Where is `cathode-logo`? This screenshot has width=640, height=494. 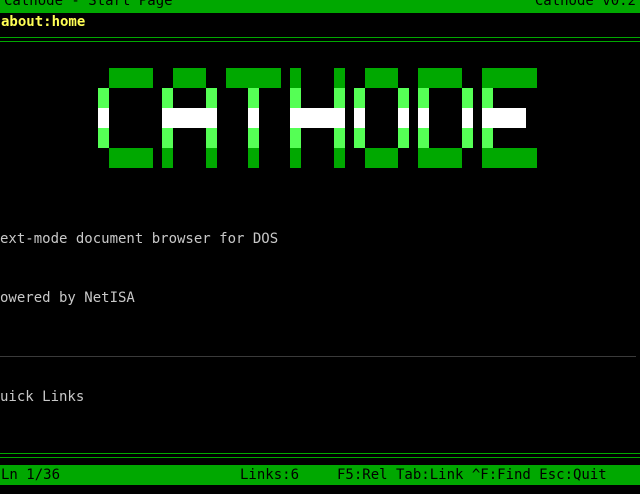 cathode-logo is located at coordinates (317, 118).